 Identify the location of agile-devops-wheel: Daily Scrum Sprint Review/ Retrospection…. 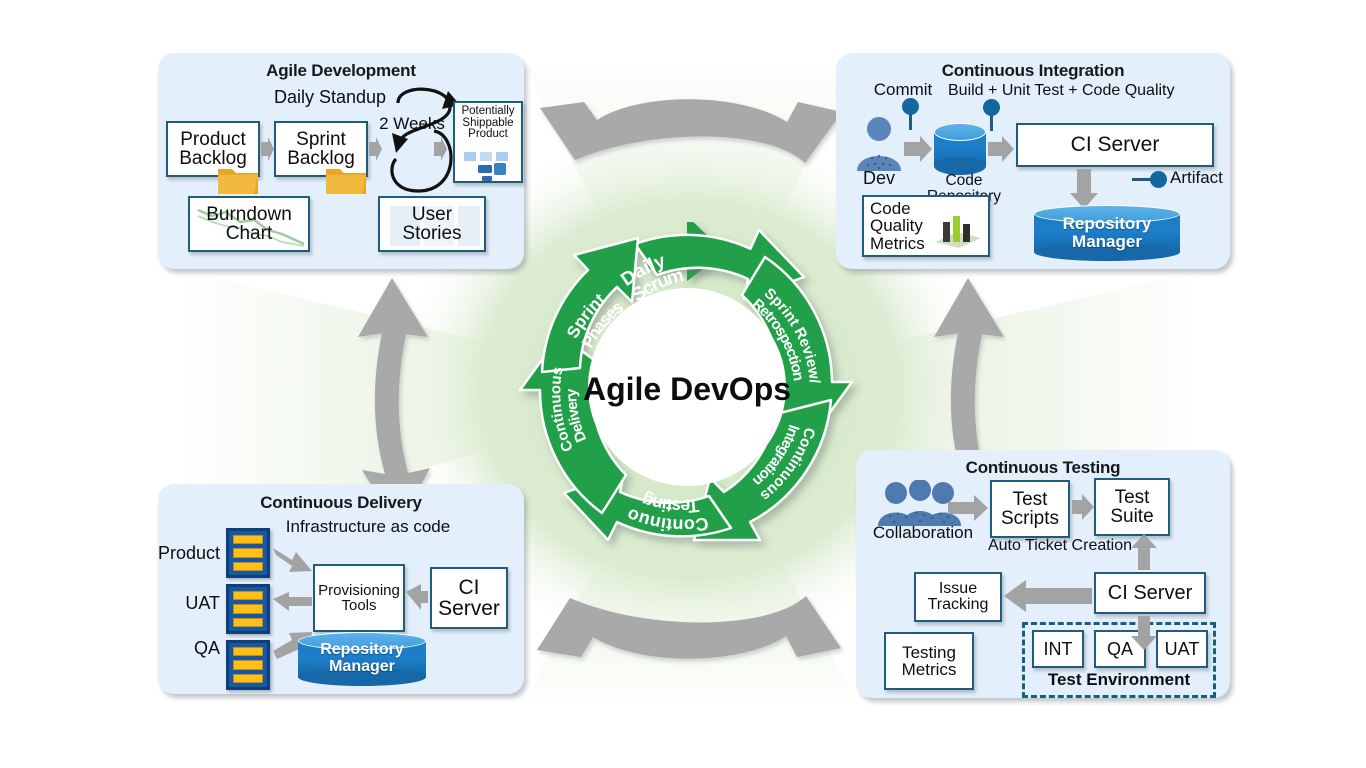
(684, 379).